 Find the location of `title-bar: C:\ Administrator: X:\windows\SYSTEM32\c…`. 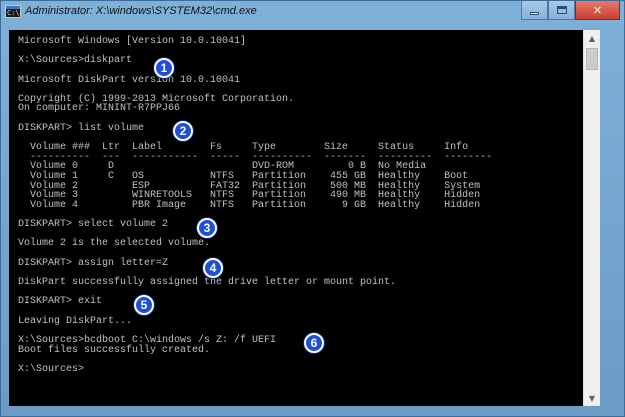

title-bar: C:\ Administrator: X:\windows\SYSTEM32\c… is located at coordinates (312, 12).